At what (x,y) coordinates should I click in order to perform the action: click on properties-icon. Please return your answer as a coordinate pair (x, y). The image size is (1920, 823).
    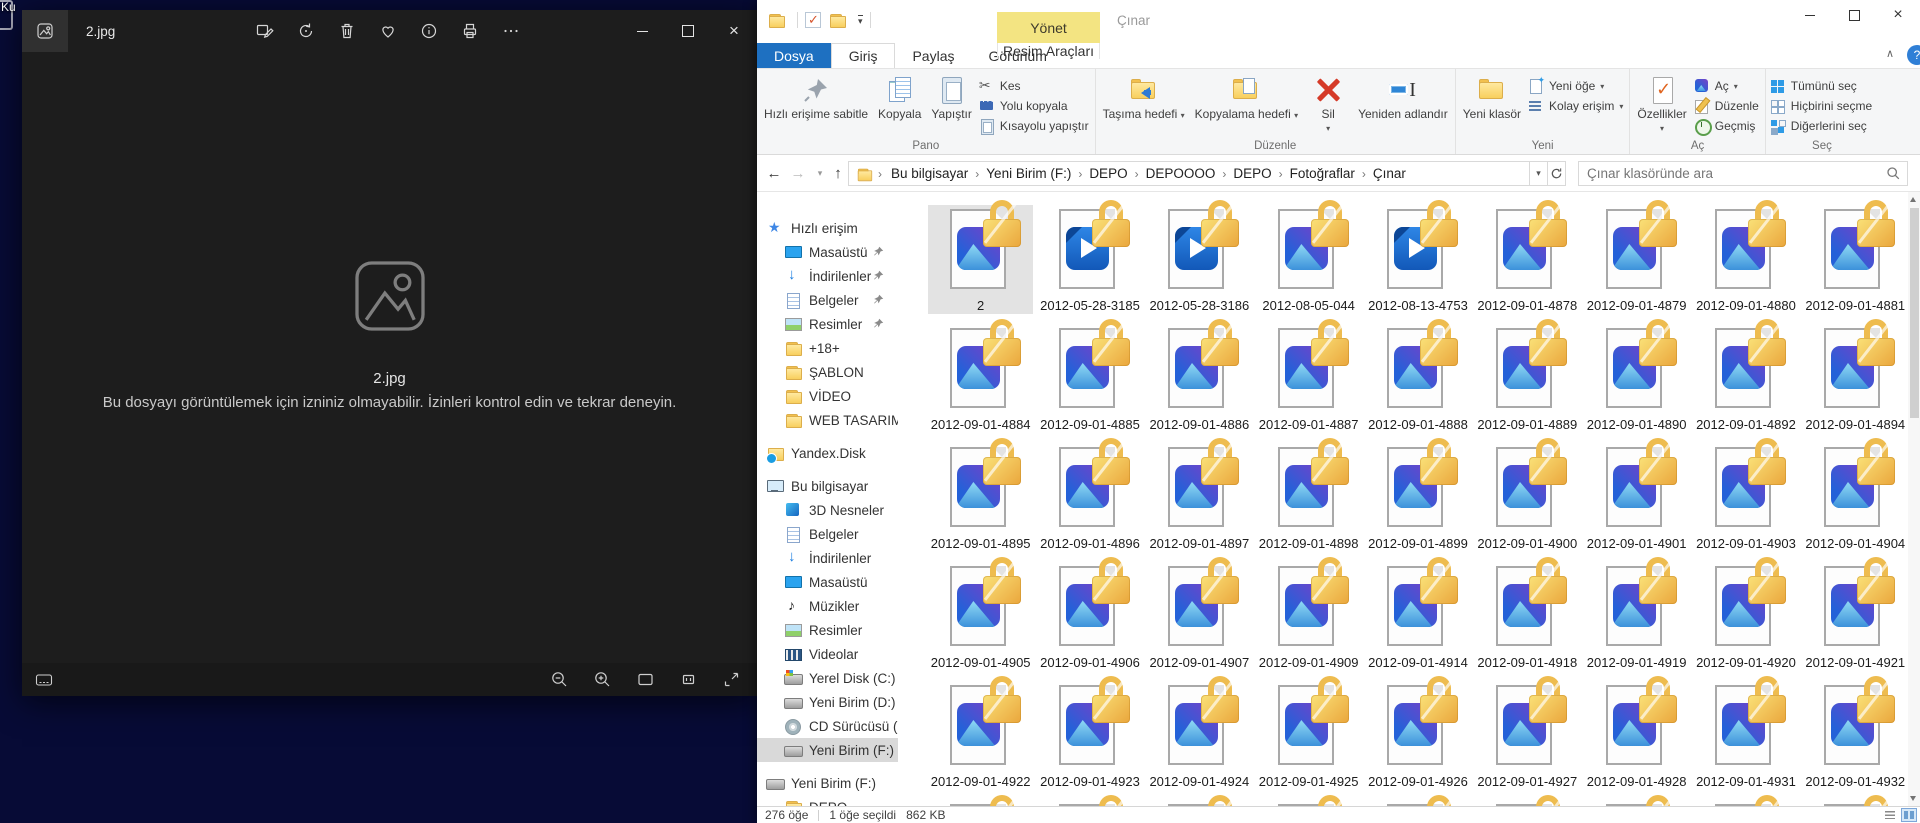
    Looking at the image, I should click on (813, 20).